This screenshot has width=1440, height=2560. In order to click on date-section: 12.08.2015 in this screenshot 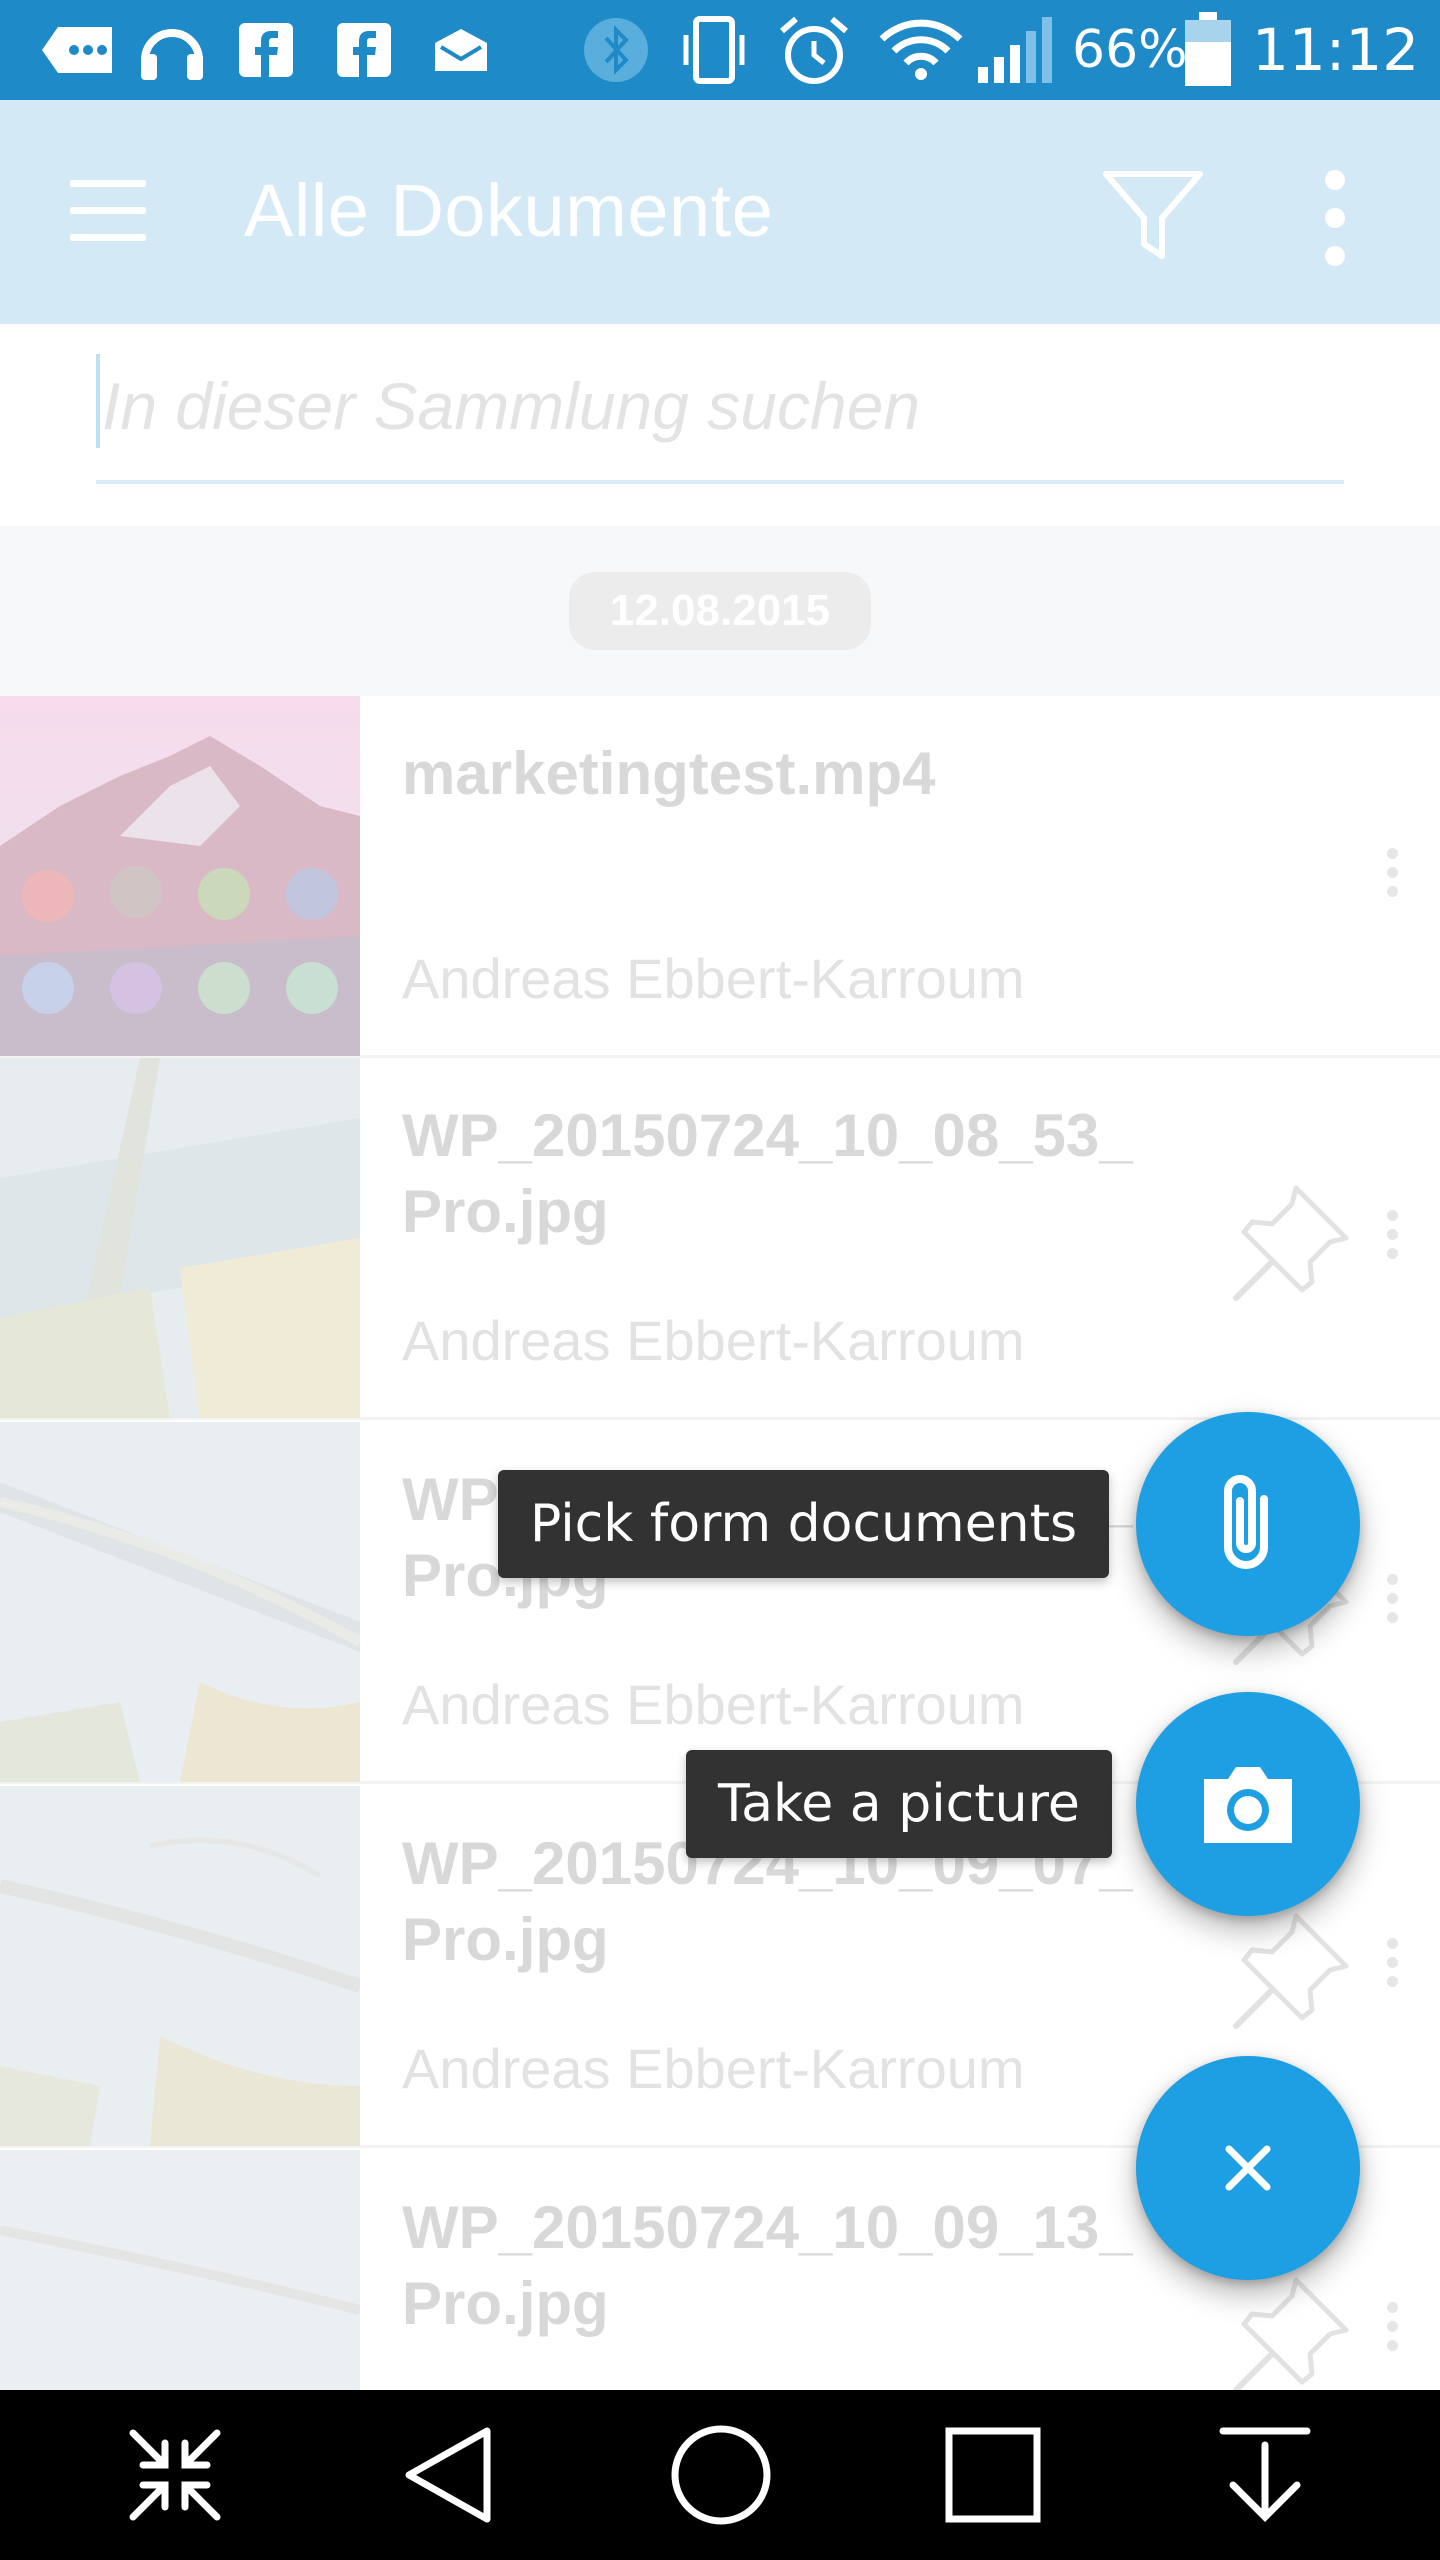, I will do `click(720, 611)`.